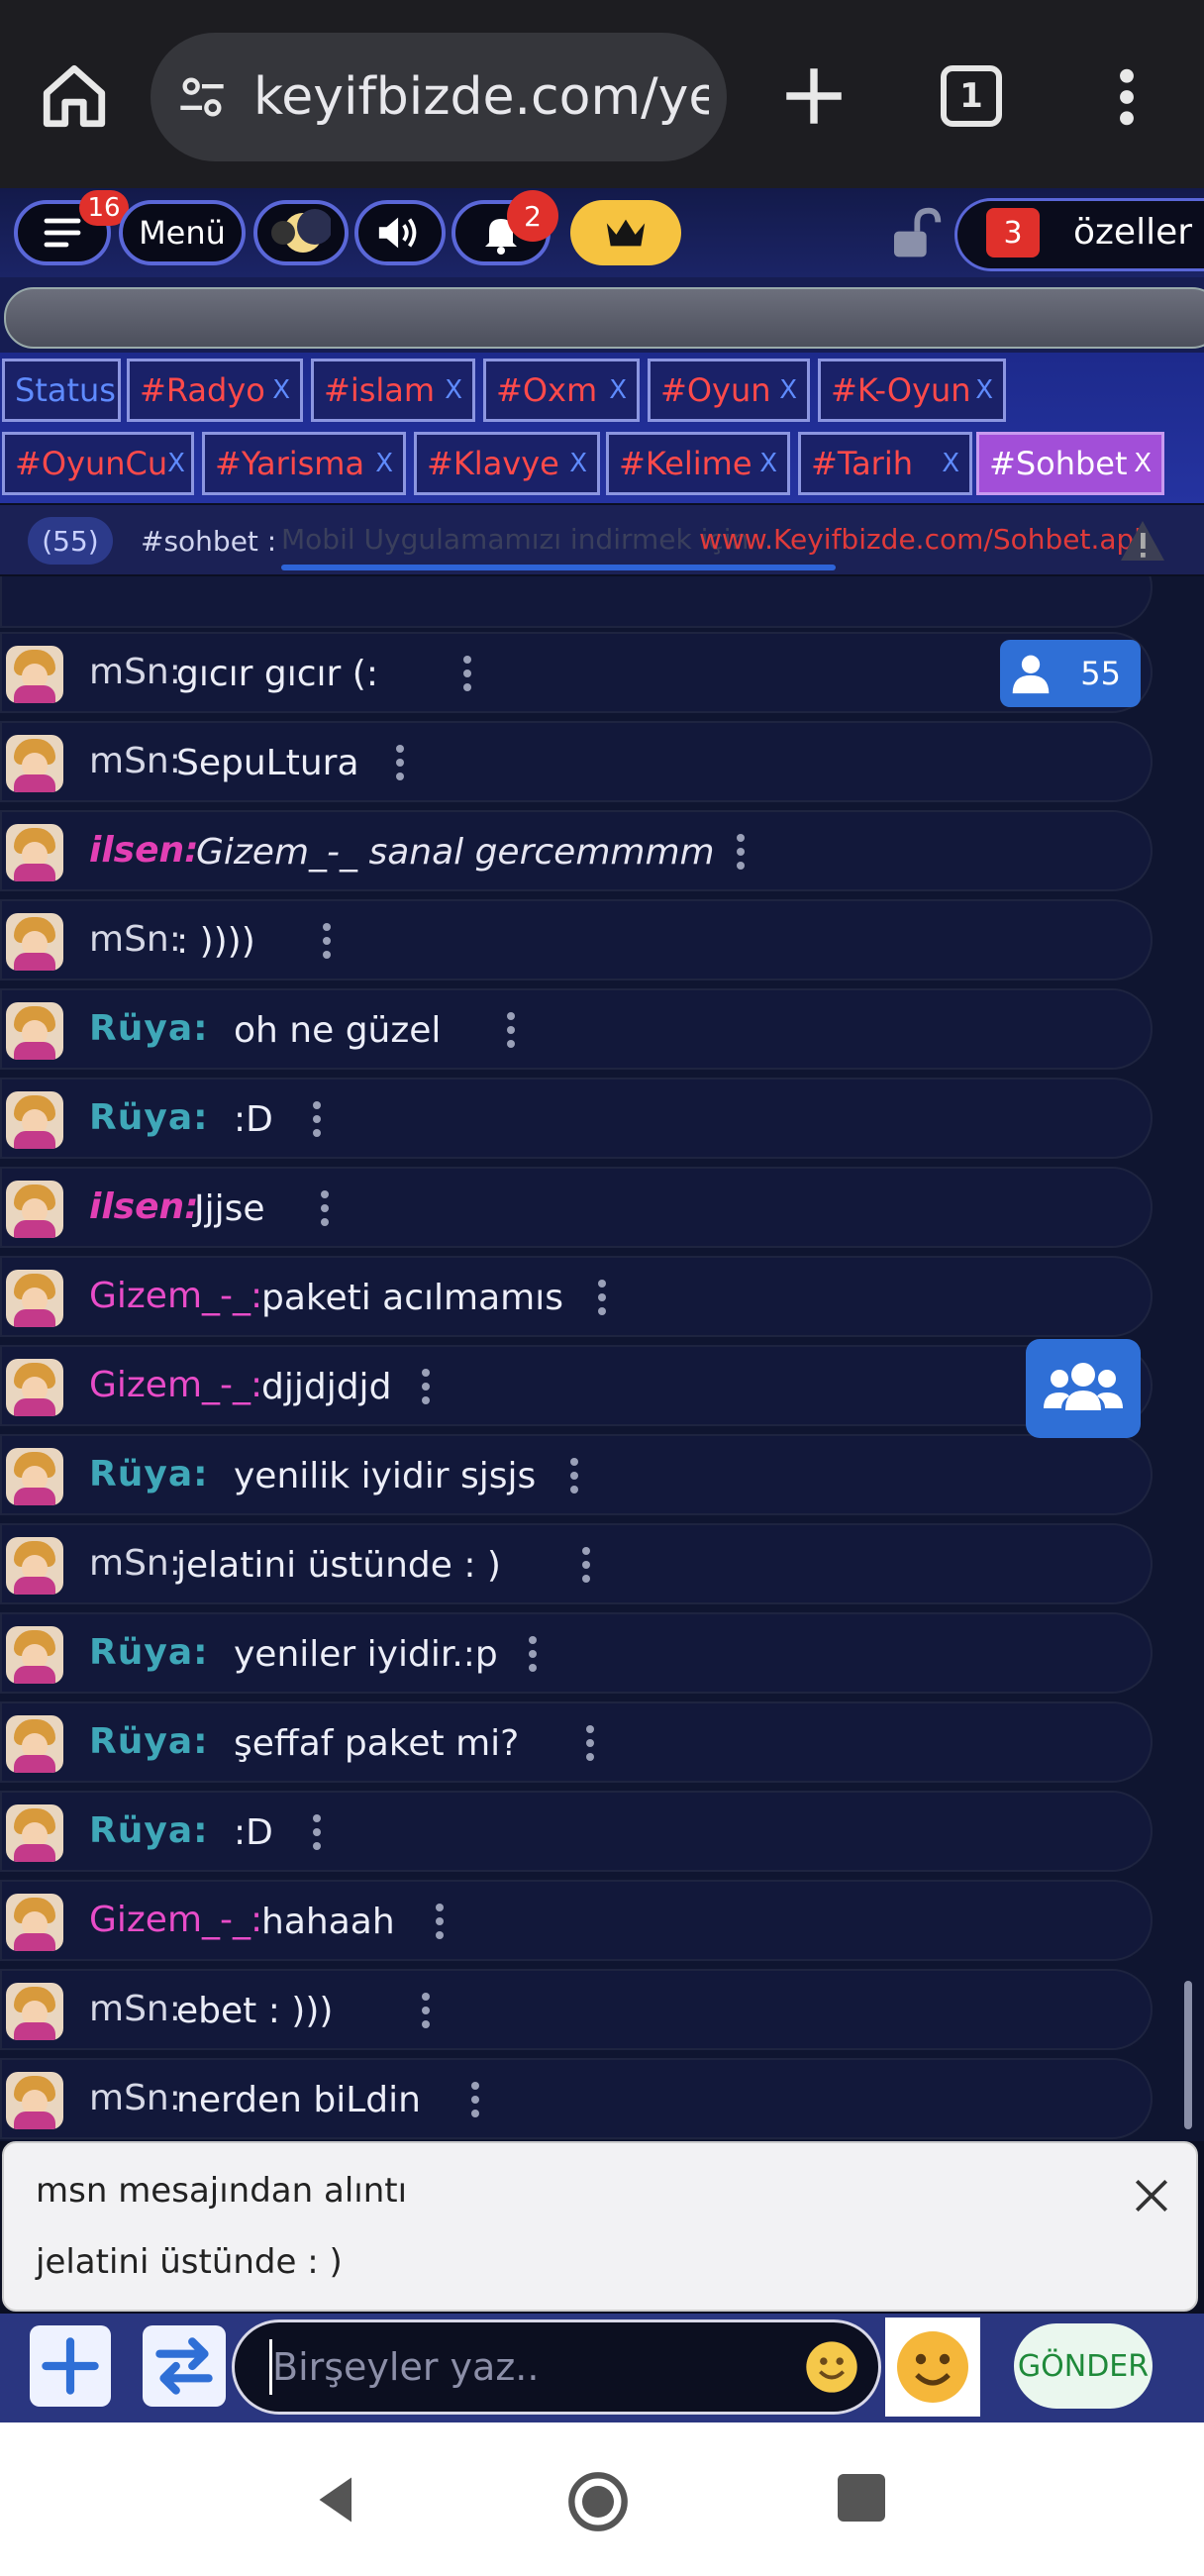 The width and height of the screenshot is (1204, 2576). Describe the element at coordinates (915, 233) in the screenshot. I see `unlock-icon` at that location.